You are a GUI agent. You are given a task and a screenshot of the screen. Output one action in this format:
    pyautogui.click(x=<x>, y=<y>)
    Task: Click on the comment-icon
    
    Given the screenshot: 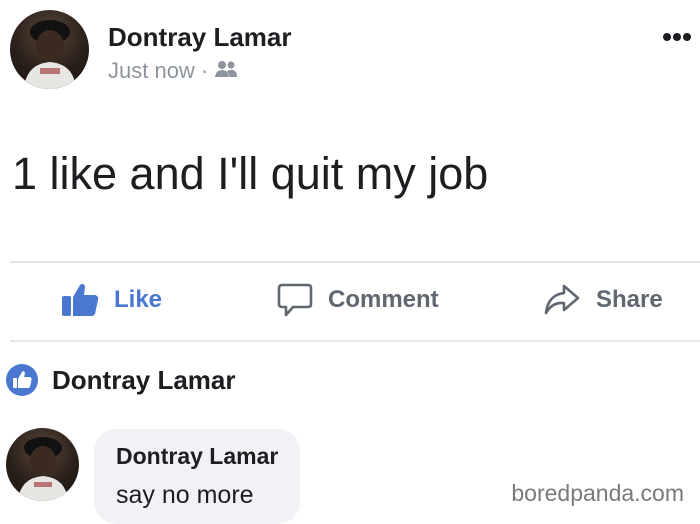 What is the action you would take?
    pyautogui.click(x=295, y=300)
    